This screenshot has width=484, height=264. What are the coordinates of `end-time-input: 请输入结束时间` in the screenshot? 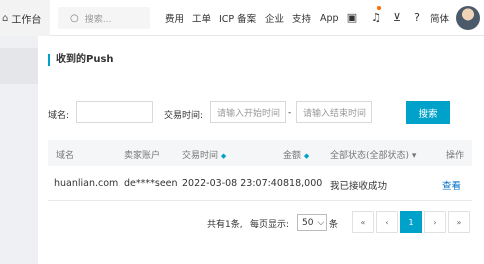 It's located at (334, 112).